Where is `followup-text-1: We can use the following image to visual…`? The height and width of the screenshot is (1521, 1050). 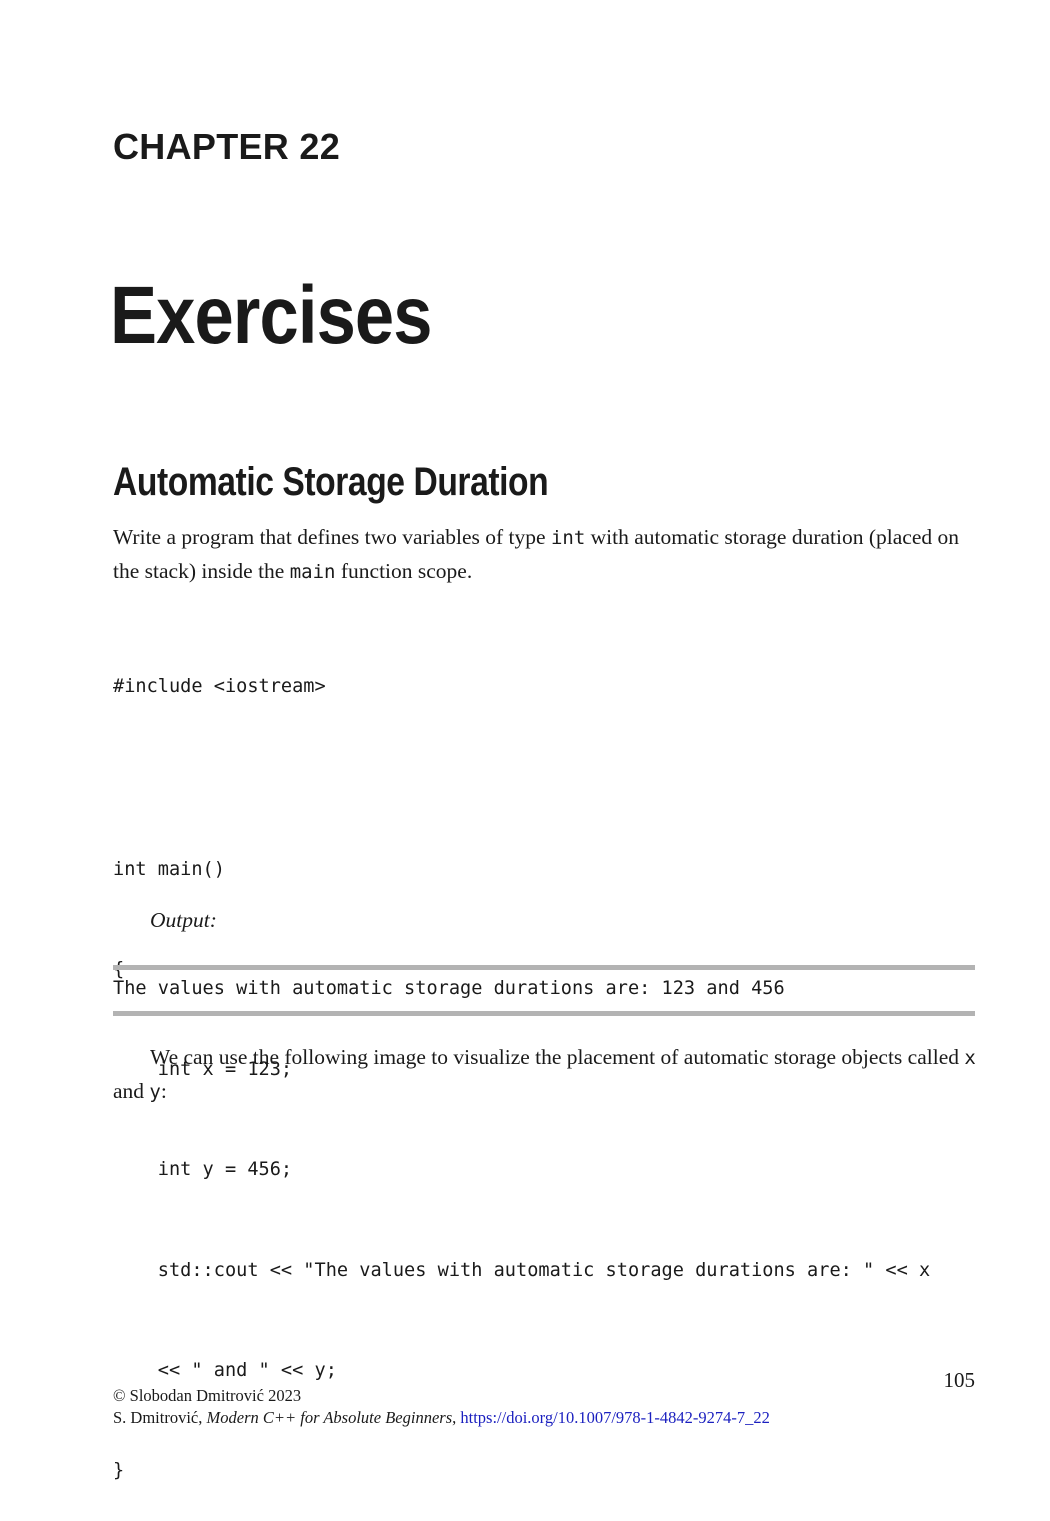
followup-text-1: We can use the following image to visual… is located at coordinates (557, 1057).